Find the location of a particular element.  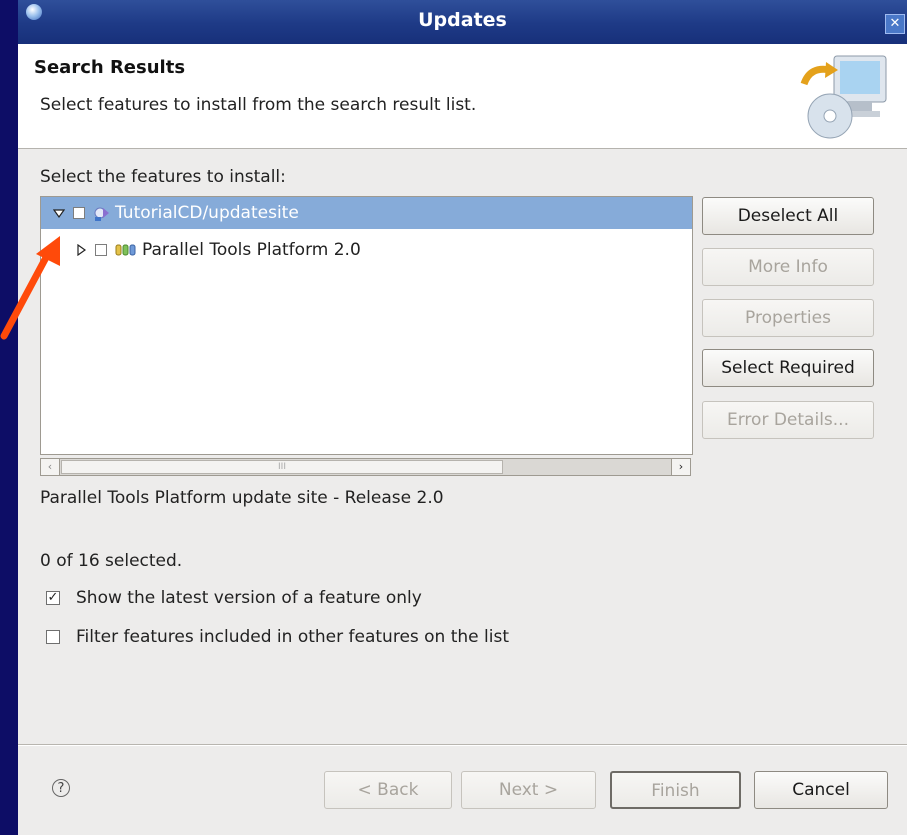

tree-row-label: Parallel Tools Platform 2.0 is located at coordinates (251, 250).